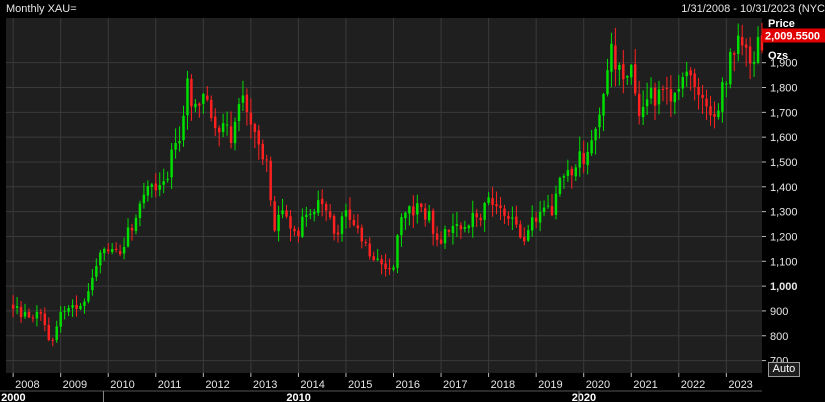 Image resolution: width=825 pixels, height=402 pixels. I want to click on x-tick-label: 2020, so click(598, 385).